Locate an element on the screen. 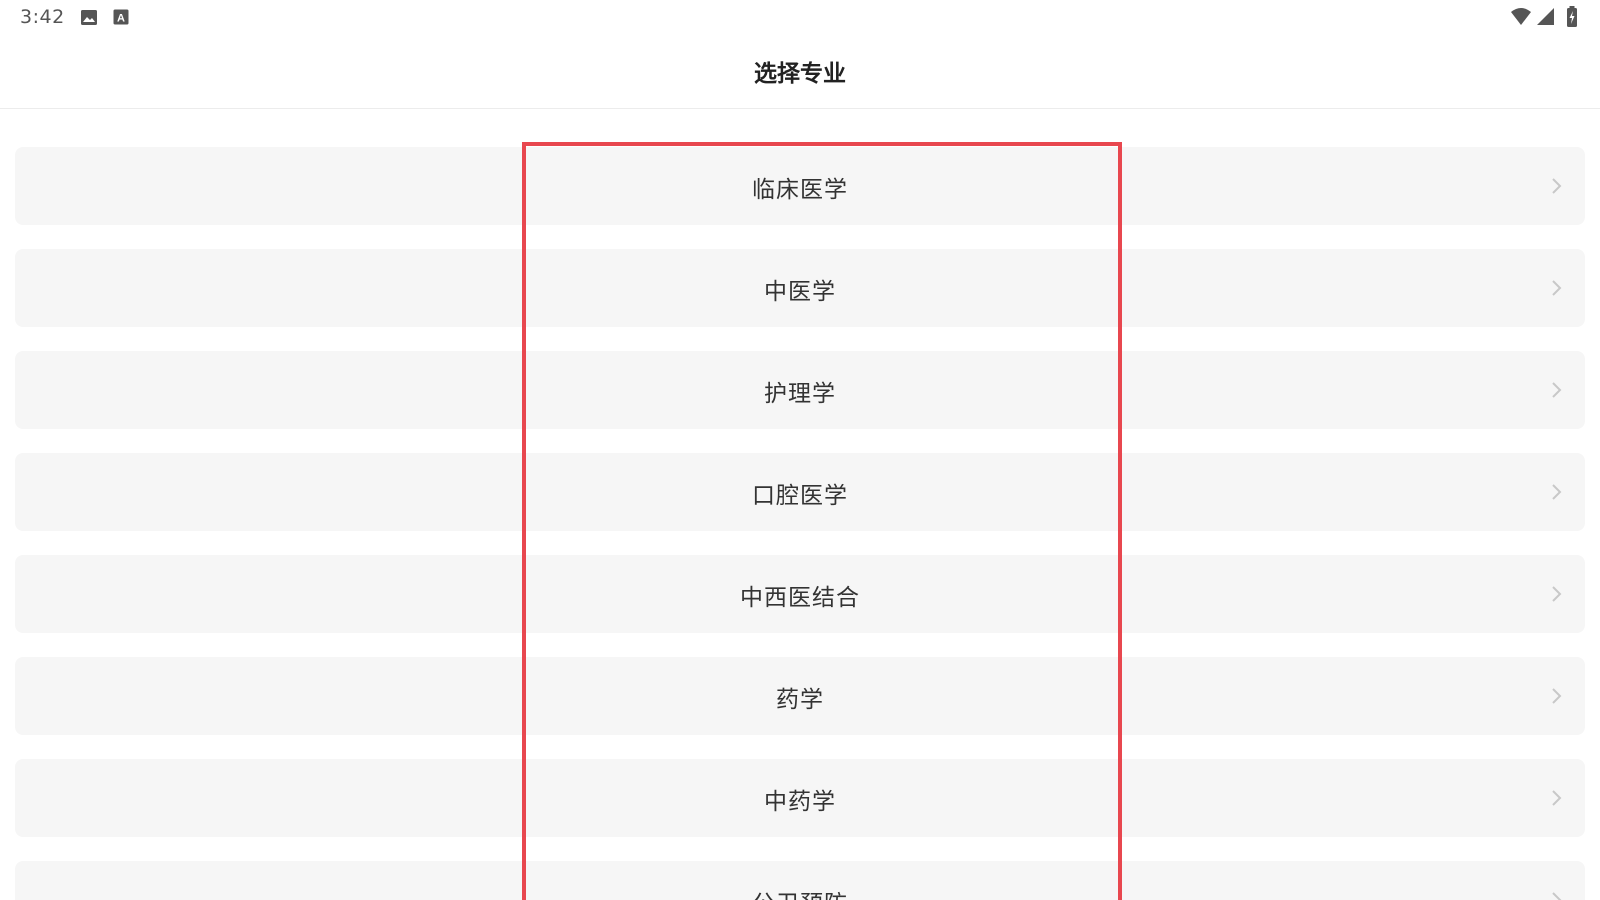 The width and height of the screenshot is (1600, 900). major-item-clinical-medicine: 临床医学 is located at coordinates (800, 186).